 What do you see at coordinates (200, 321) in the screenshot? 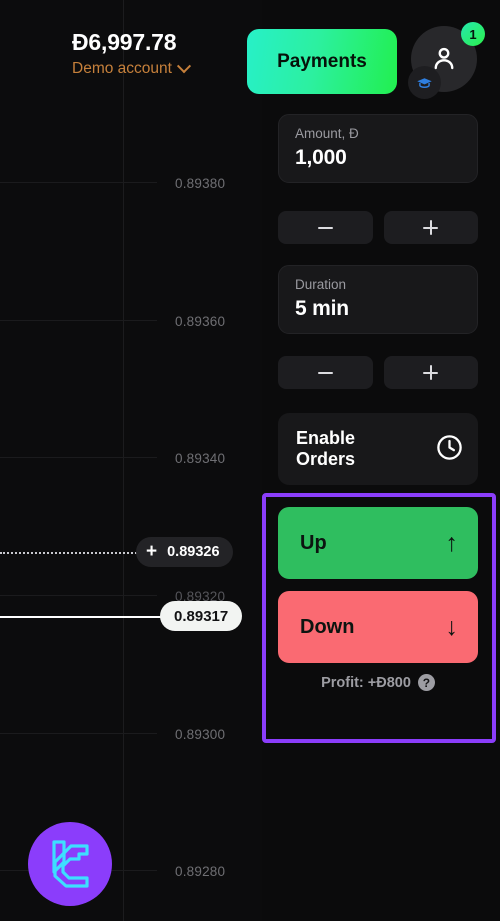
I see `price-axis-label: 0.89360` at bounding box center [200, 321].